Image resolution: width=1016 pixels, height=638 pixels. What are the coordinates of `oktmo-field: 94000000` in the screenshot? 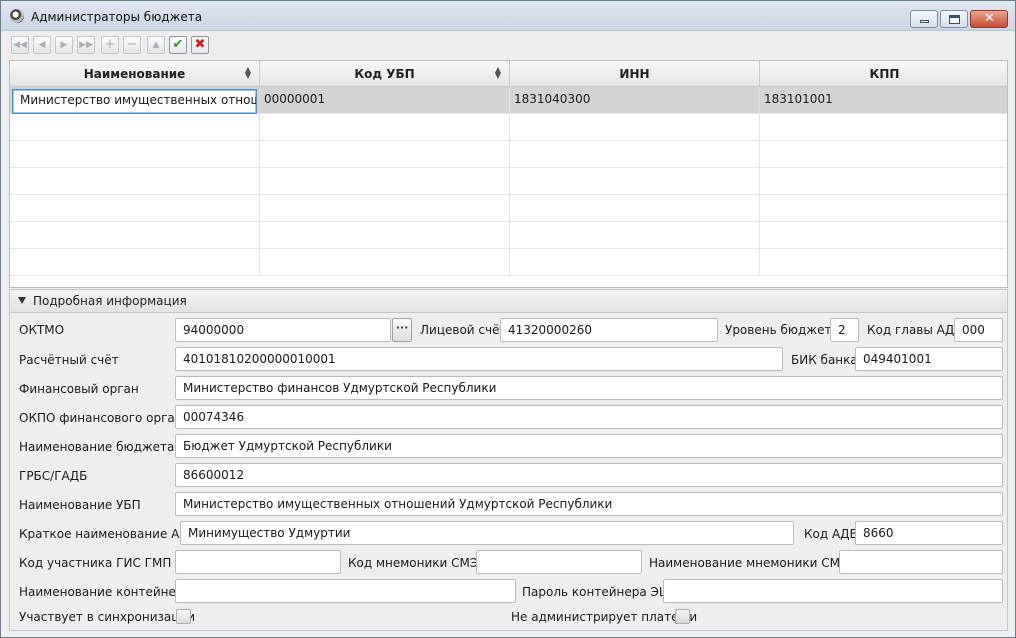 It's located at (283, 330).